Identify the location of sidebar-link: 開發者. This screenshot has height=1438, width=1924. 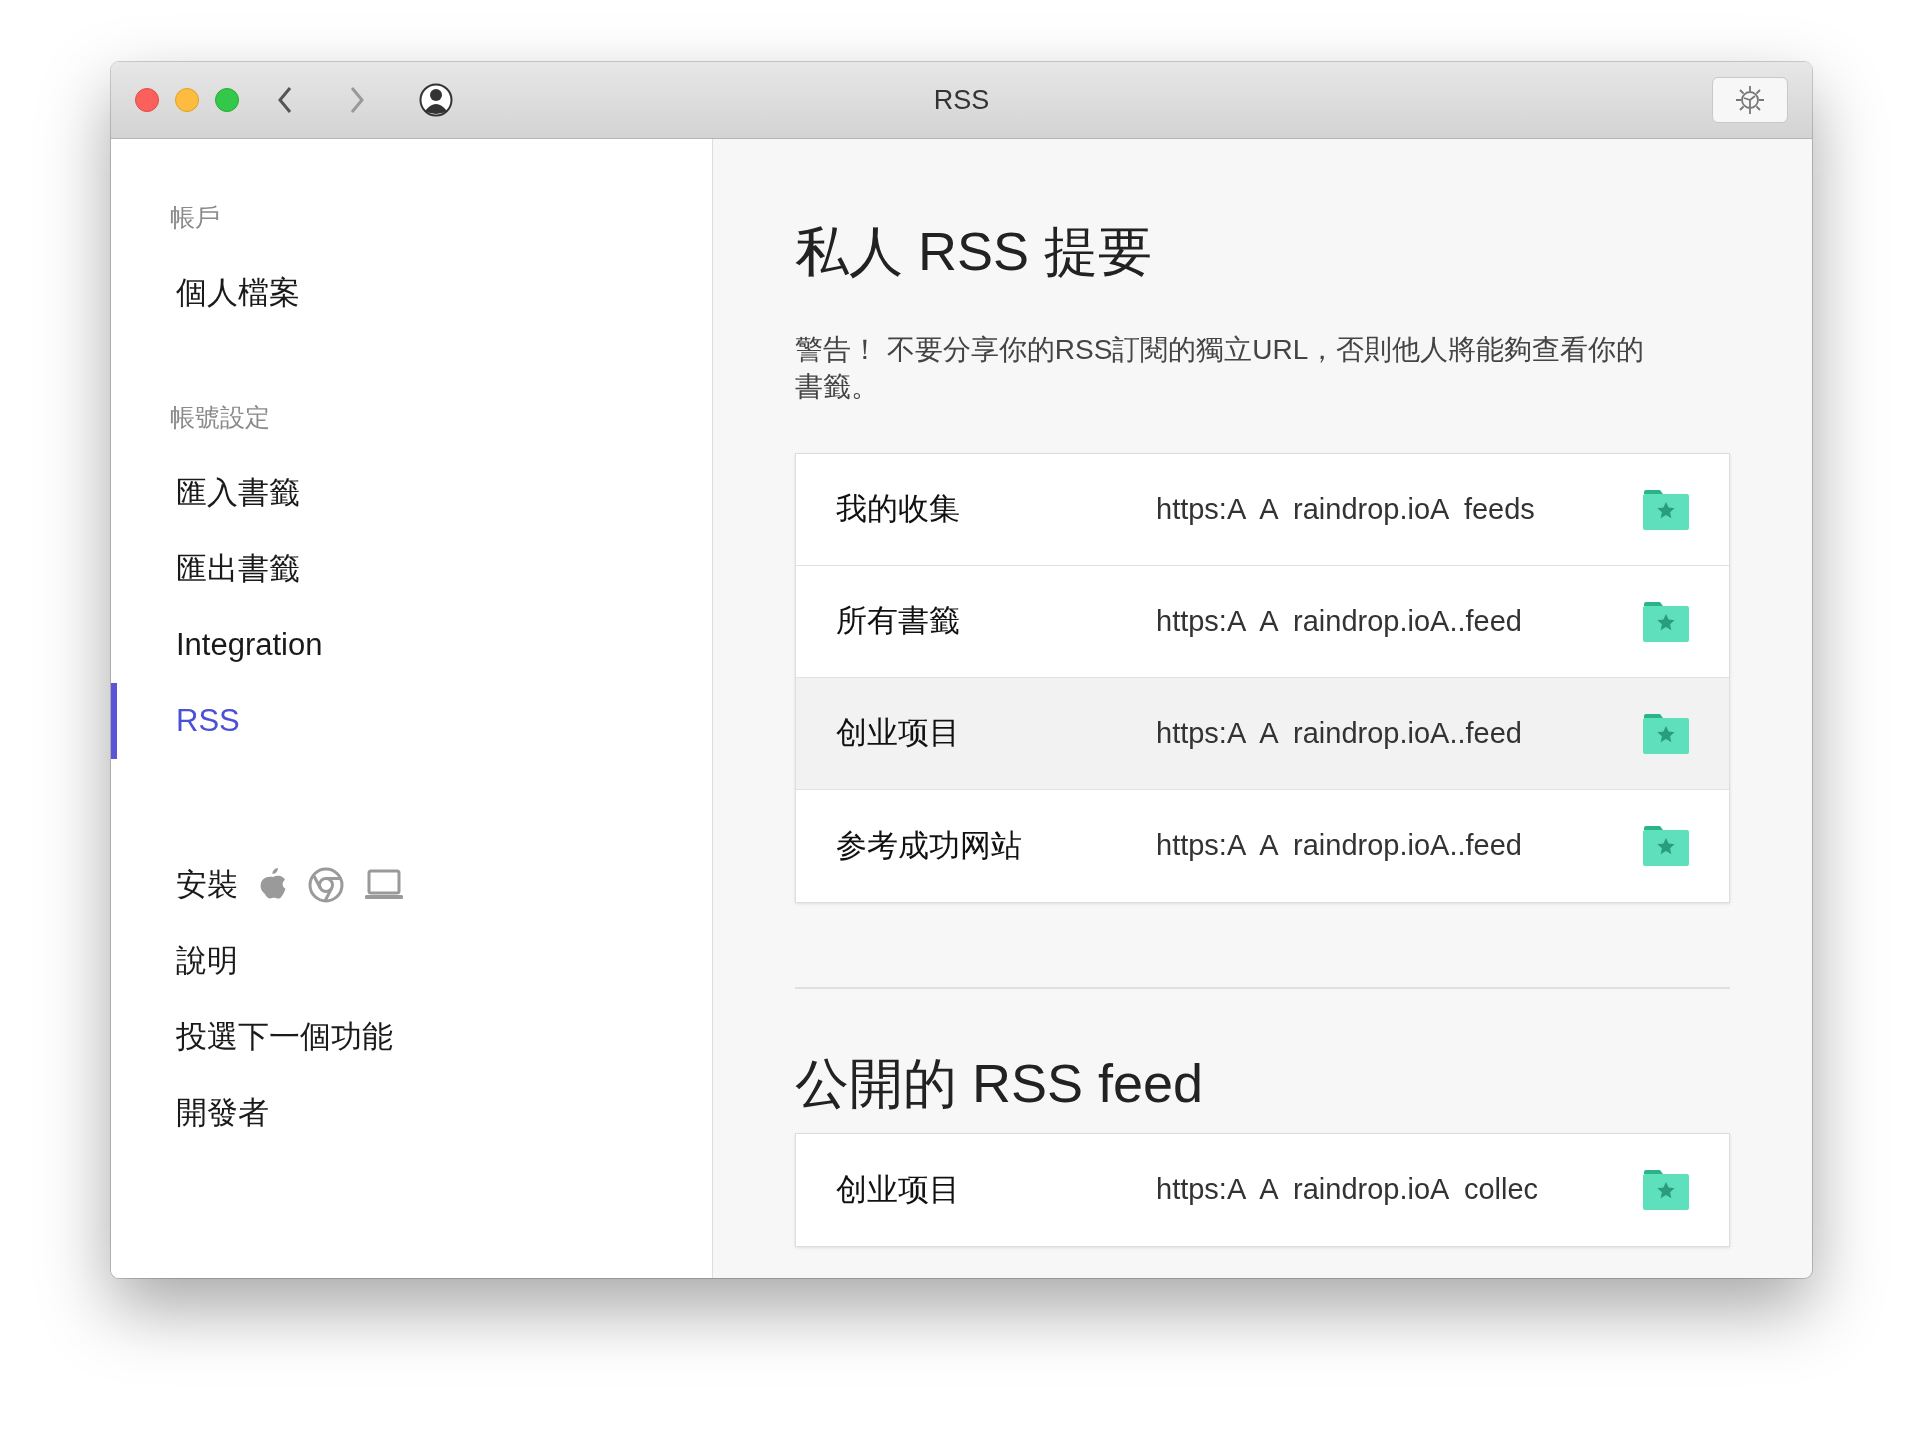
(414, 1113).